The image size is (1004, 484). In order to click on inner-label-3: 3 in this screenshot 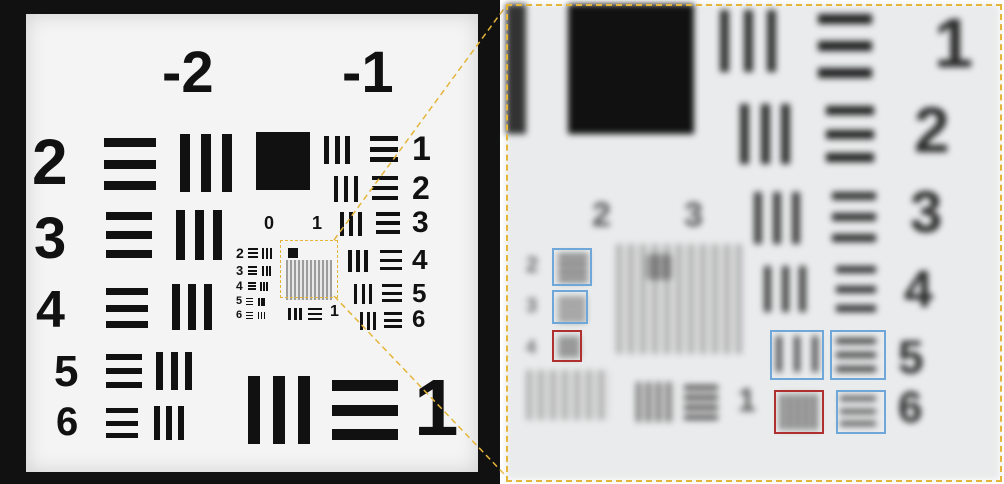, I will do `click(240, 270)`.